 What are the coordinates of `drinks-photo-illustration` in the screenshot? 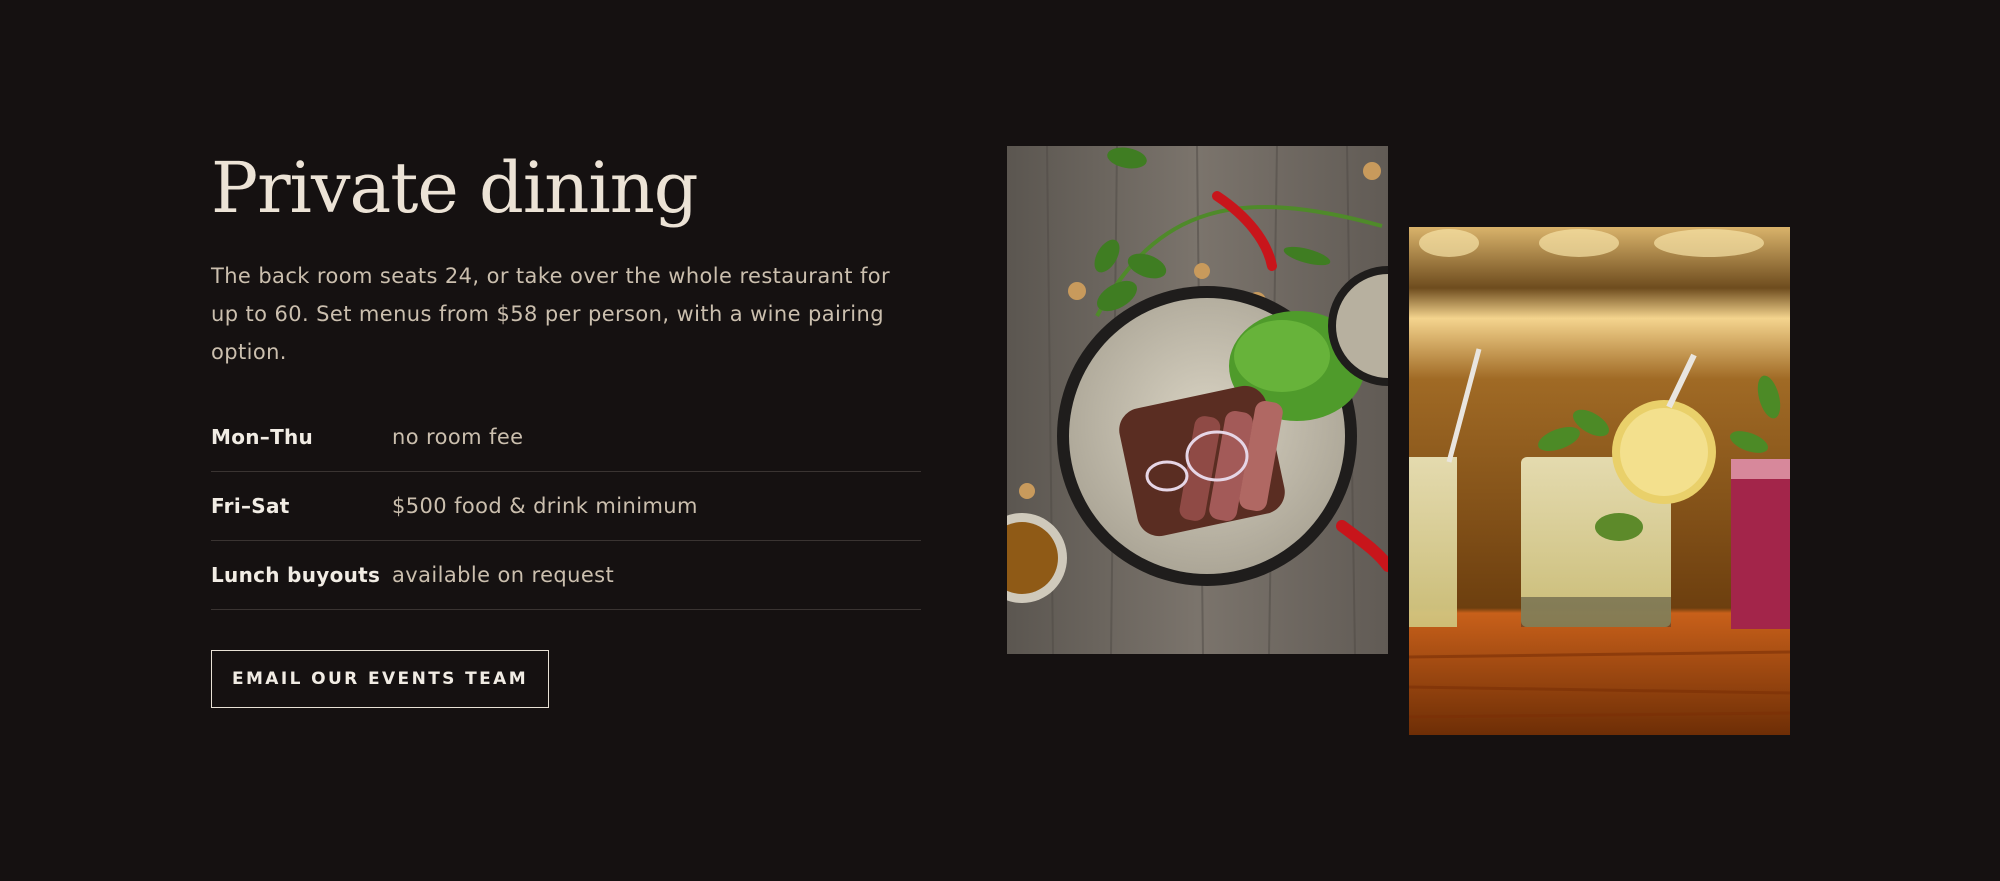 It's located at (1599, 481).